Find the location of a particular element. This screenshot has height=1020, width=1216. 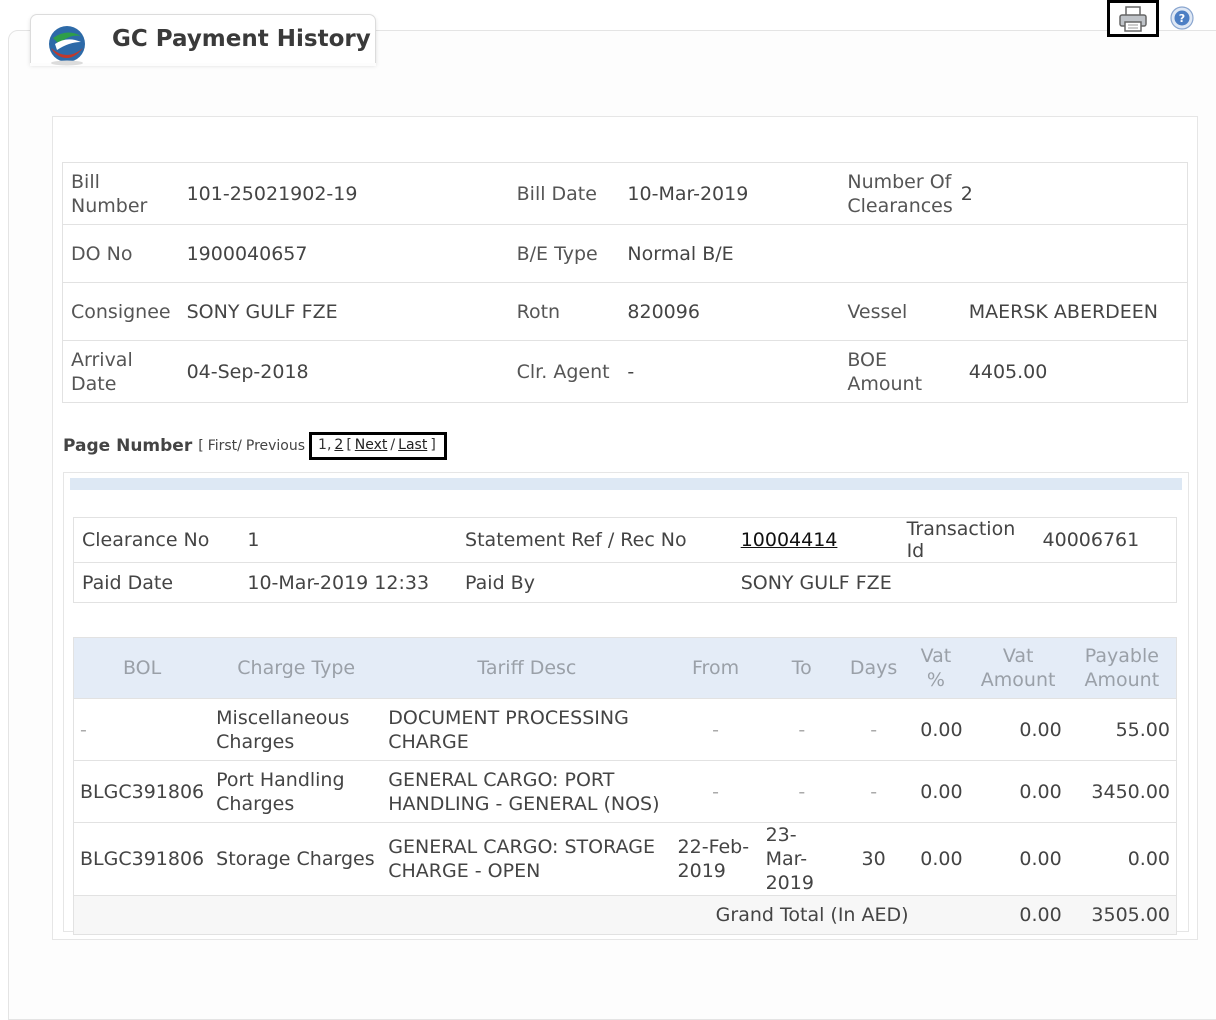

statement-ref-label: Statement Ref / Rec No is located at coordinates (576, 540).